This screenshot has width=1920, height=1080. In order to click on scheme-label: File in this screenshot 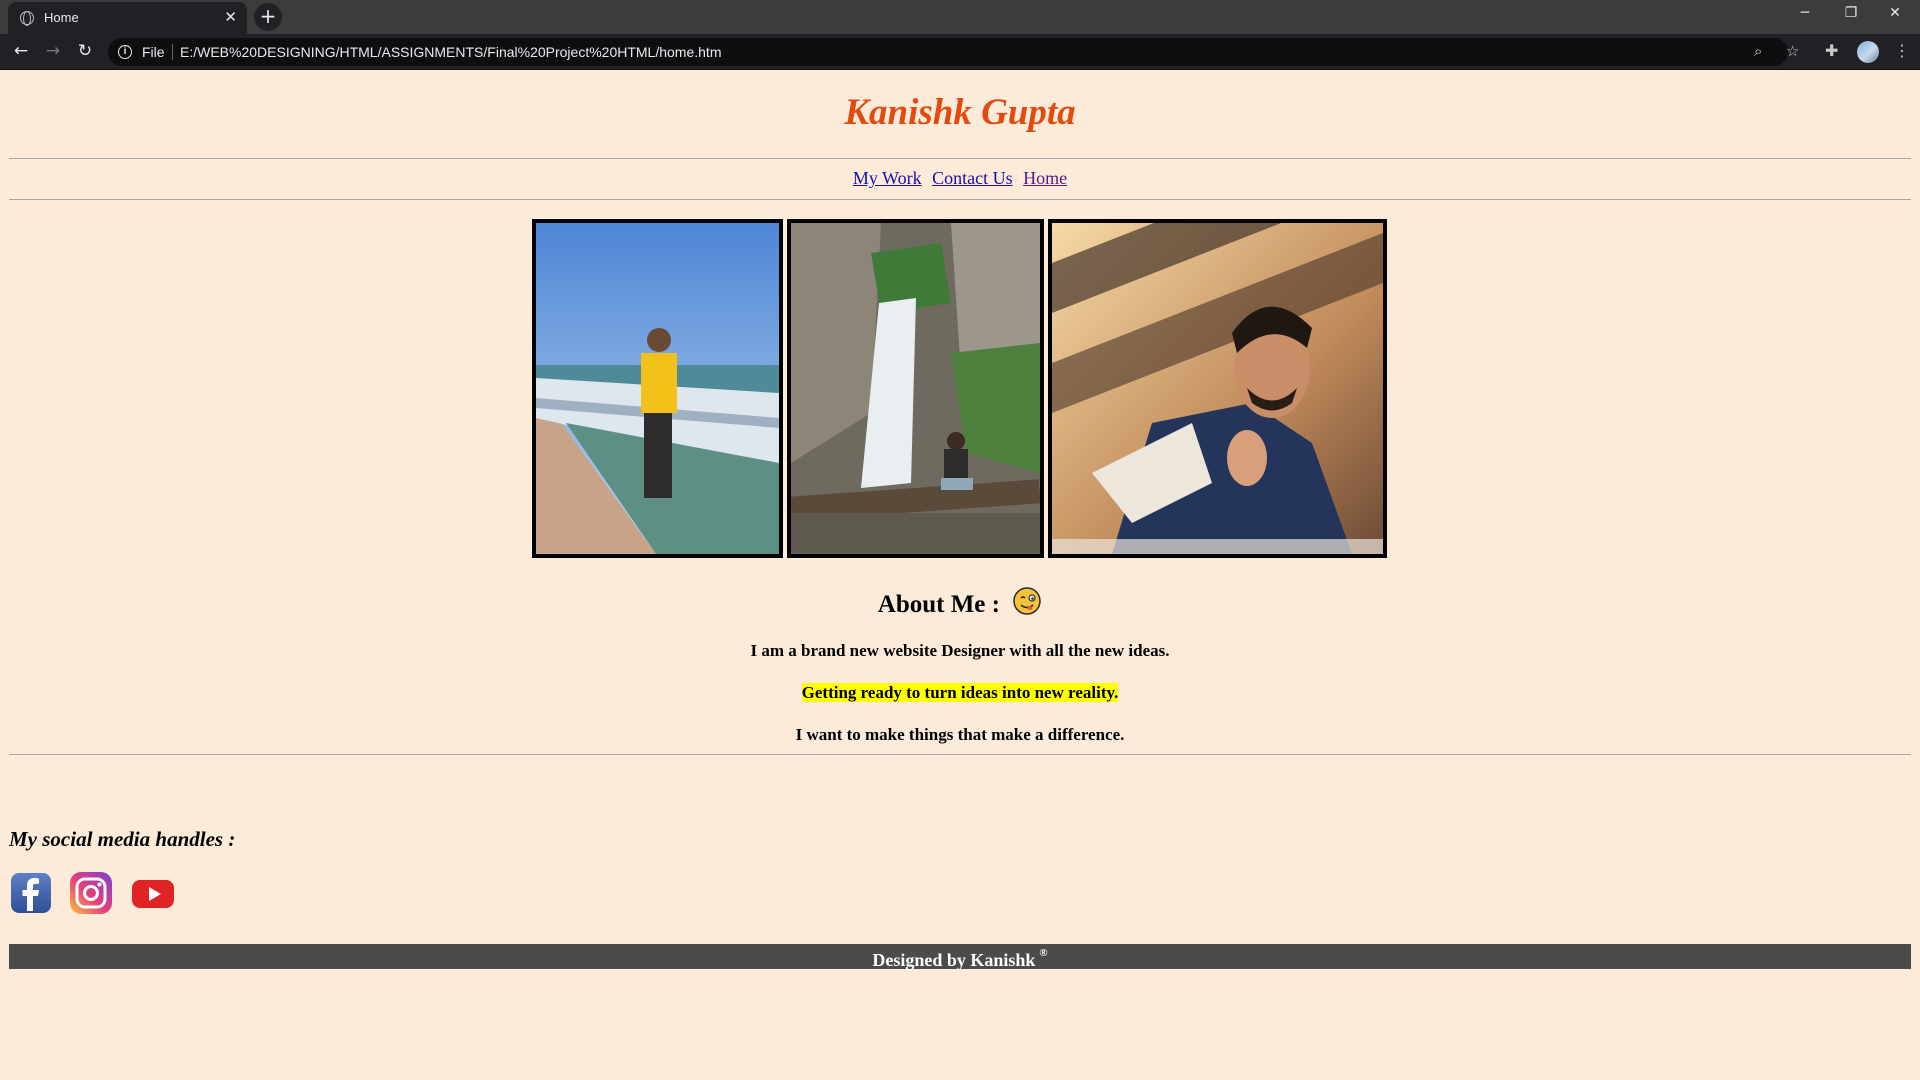, I will do `click(153, 52)`.